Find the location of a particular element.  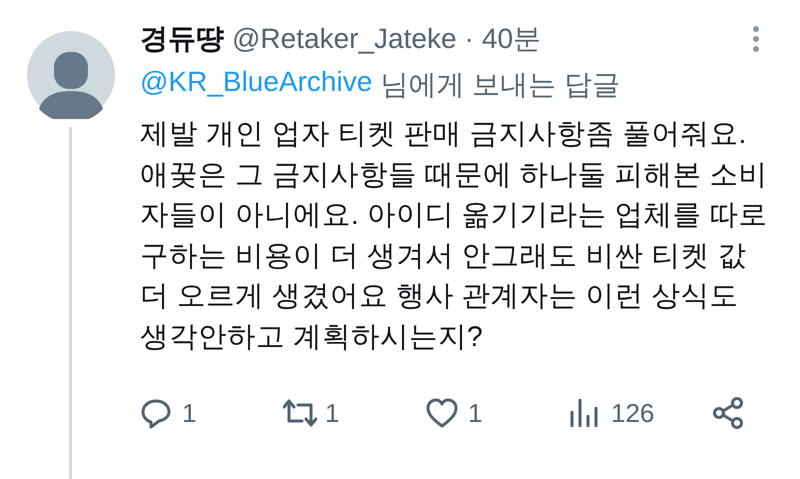

user-handle: @Retaker_Jateke is located at coordinates (344, 39).